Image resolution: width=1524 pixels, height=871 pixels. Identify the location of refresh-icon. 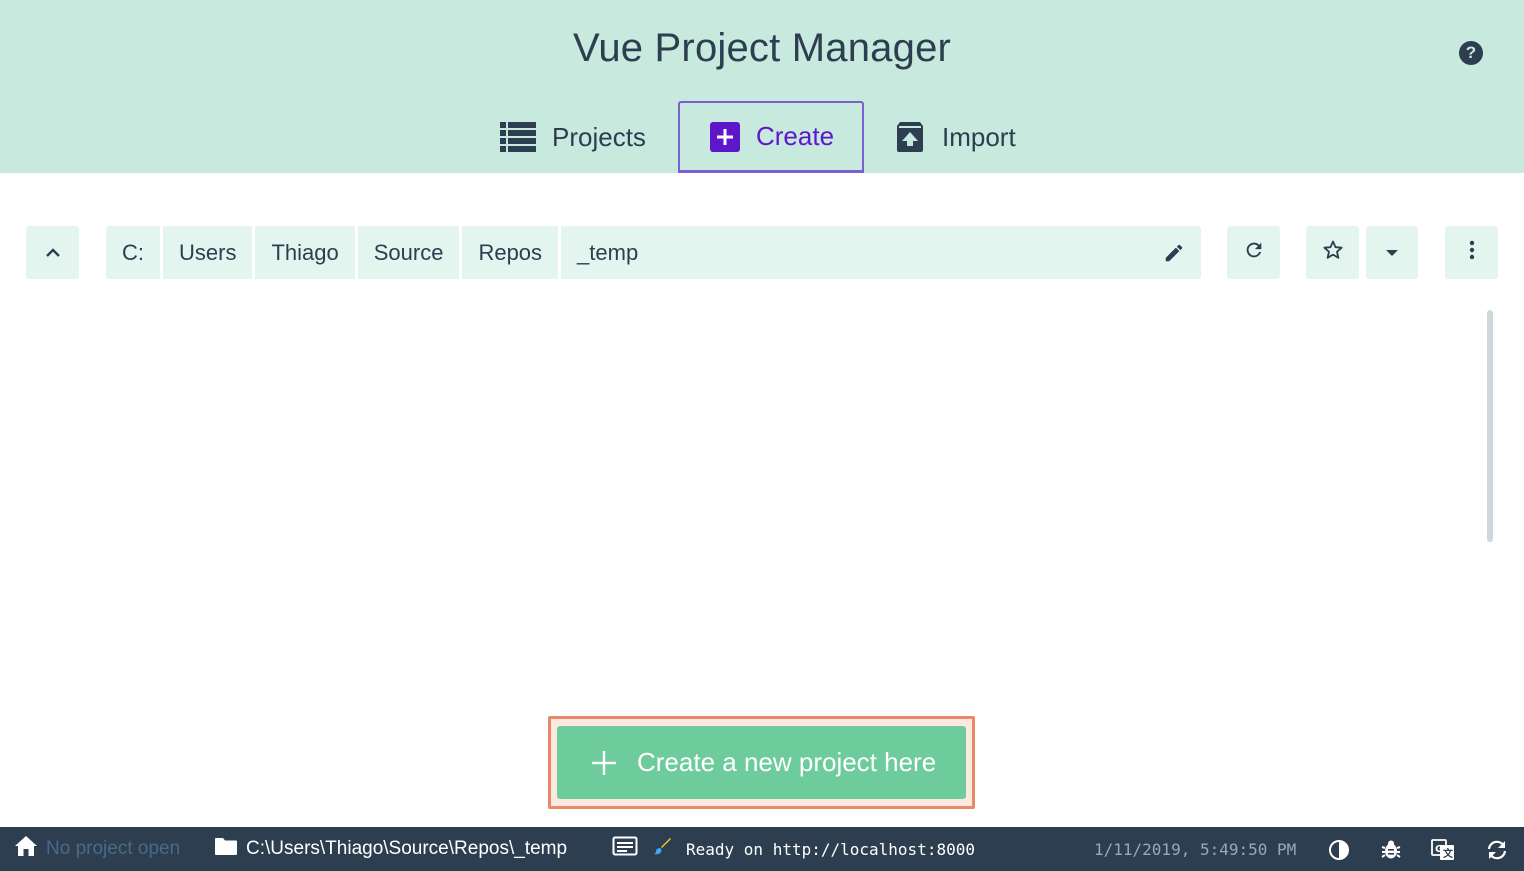
(1254, 252).